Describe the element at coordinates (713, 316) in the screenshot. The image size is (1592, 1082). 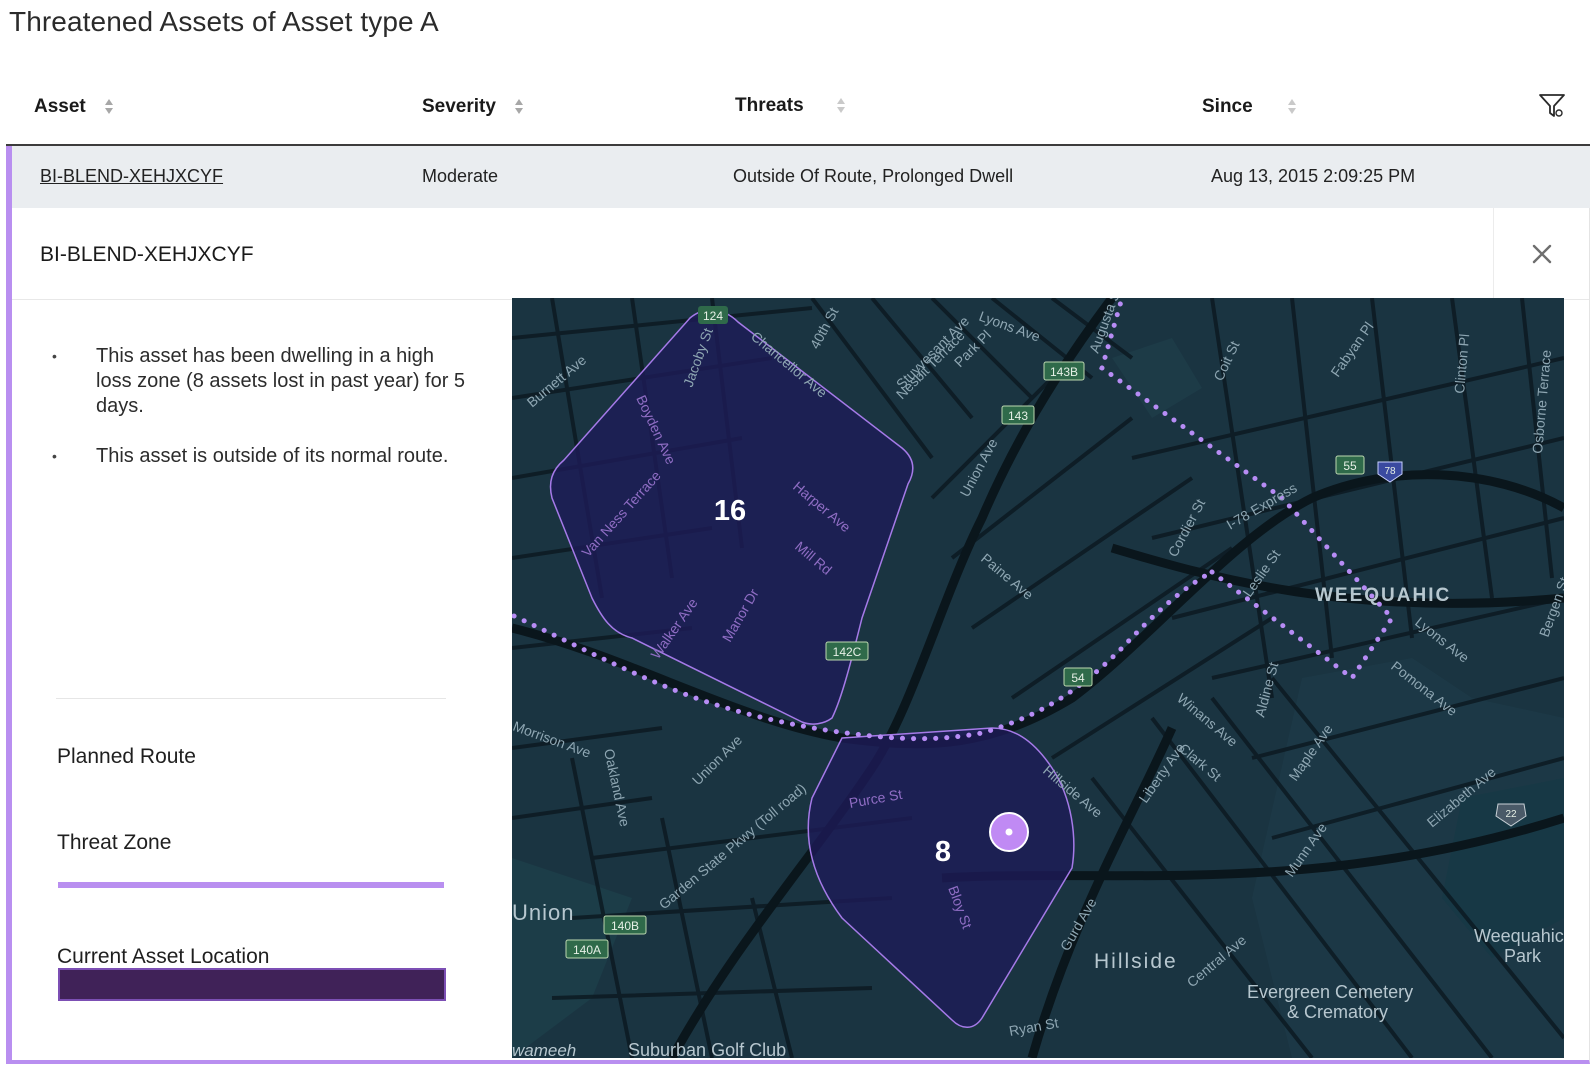
I see `exit-badge: 124` at that location.